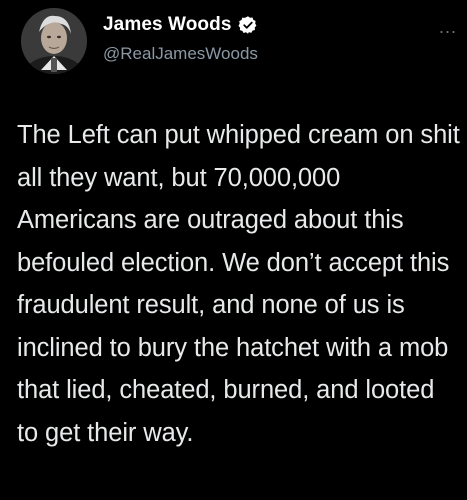 The width and height of the screenshot is (467, 500). I want to click on author-handle: @RealJamesWoods, so click(180, 54).